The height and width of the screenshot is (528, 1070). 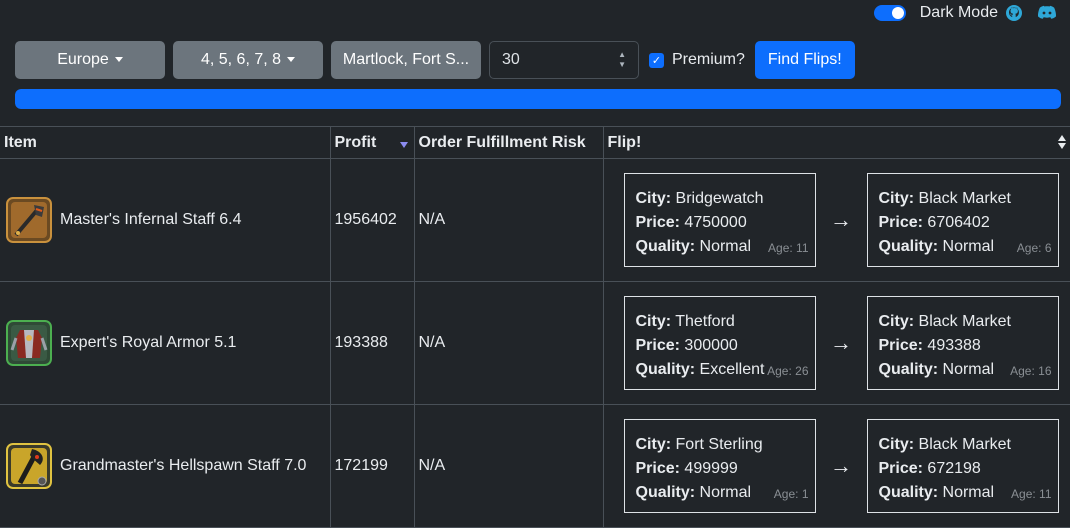 I want to click on premium-checkbox-group: ✓ Premium?, so click(x=697, y=60).